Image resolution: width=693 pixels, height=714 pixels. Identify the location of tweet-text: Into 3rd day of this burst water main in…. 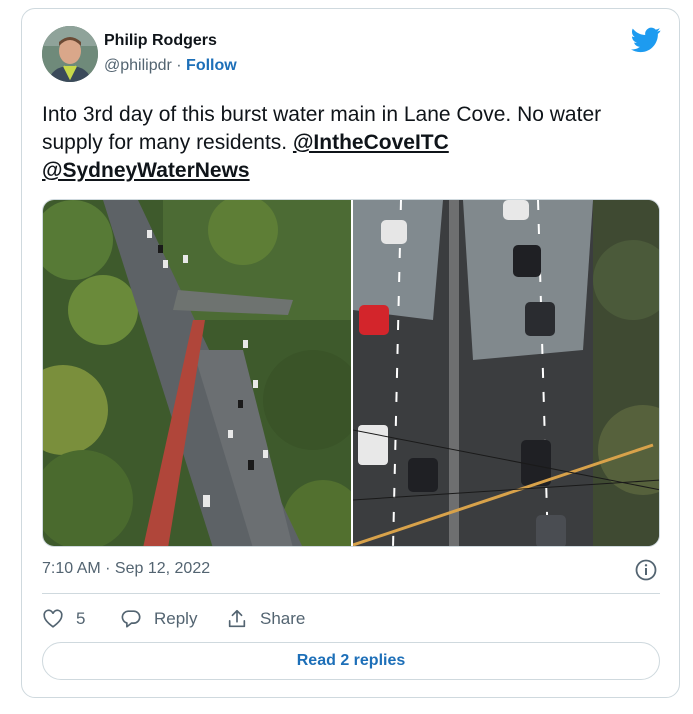
(347, 143).